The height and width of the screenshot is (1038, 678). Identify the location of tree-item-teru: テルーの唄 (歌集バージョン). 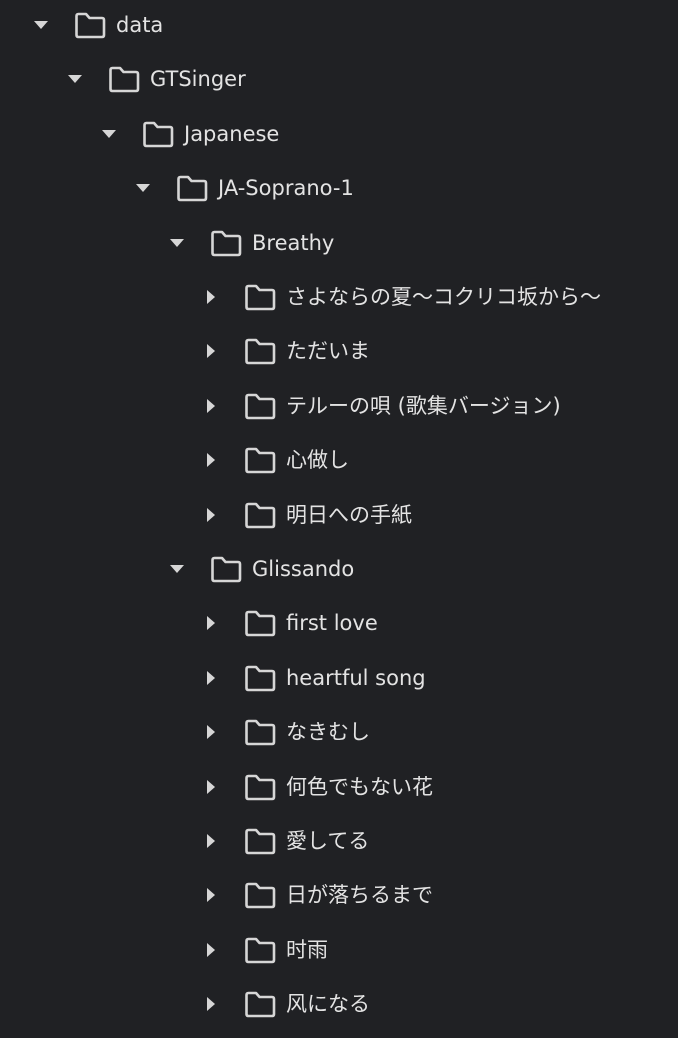
(339, 406).